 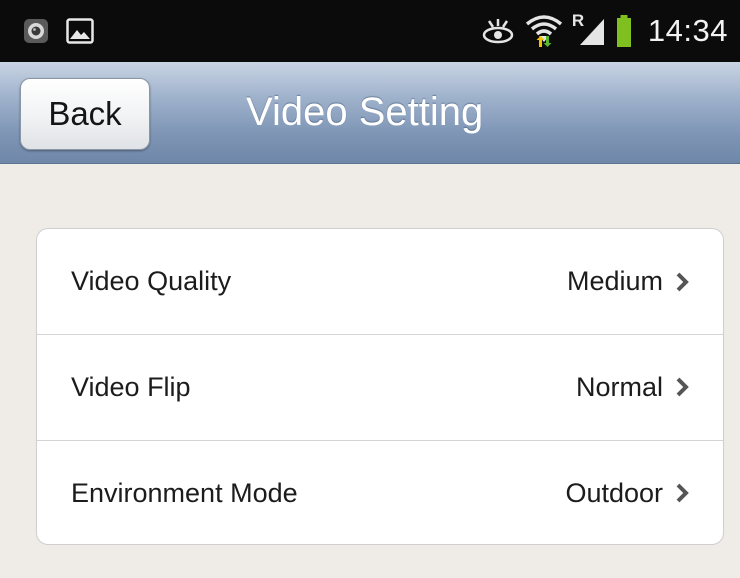 I want to click on eye-icon, so click(x=498, y=31).